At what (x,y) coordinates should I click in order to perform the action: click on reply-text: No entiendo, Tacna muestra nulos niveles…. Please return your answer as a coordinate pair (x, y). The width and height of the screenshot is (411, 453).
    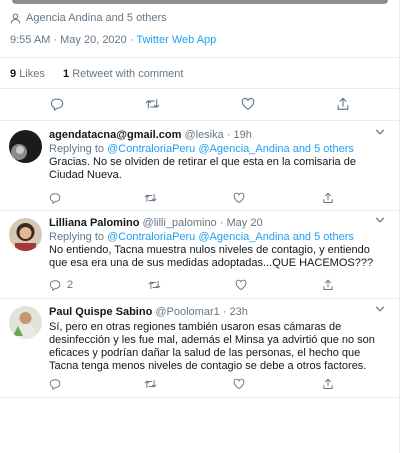
    Looking at the image, I should click on (211, 256).